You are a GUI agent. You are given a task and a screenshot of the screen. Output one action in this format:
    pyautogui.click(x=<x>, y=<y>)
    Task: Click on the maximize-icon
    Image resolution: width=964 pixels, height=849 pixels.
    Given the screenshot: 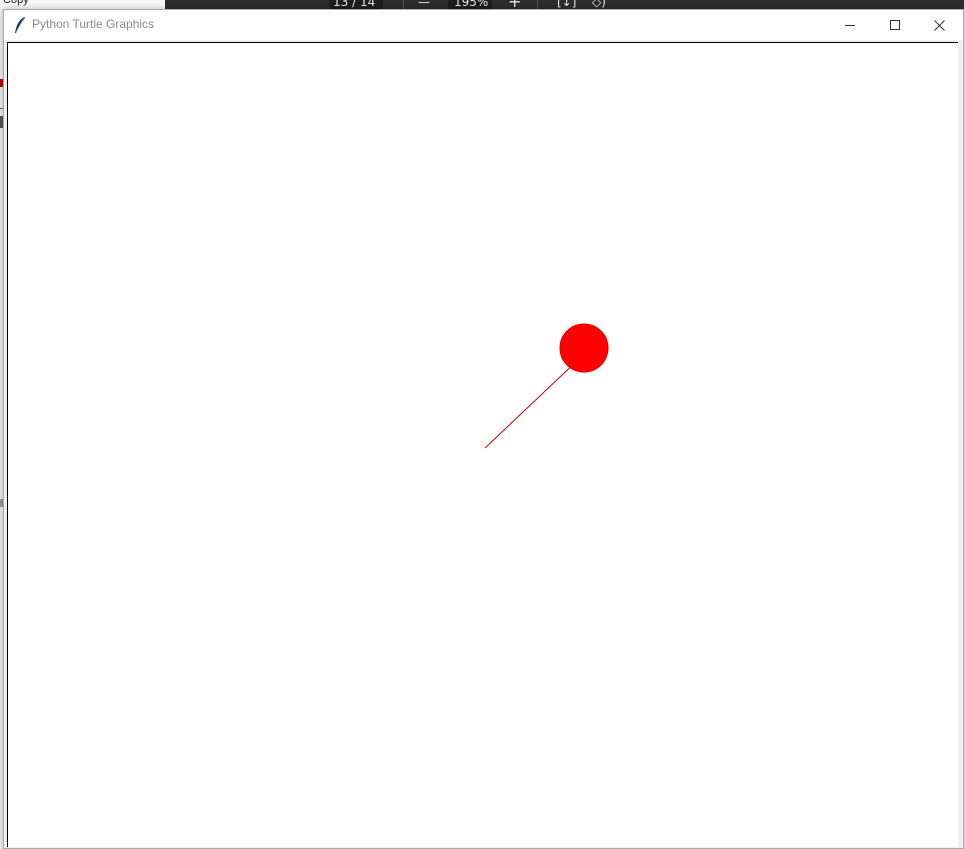 What is the action you would take?
    pyautogui.click(x=894, y=25)
    